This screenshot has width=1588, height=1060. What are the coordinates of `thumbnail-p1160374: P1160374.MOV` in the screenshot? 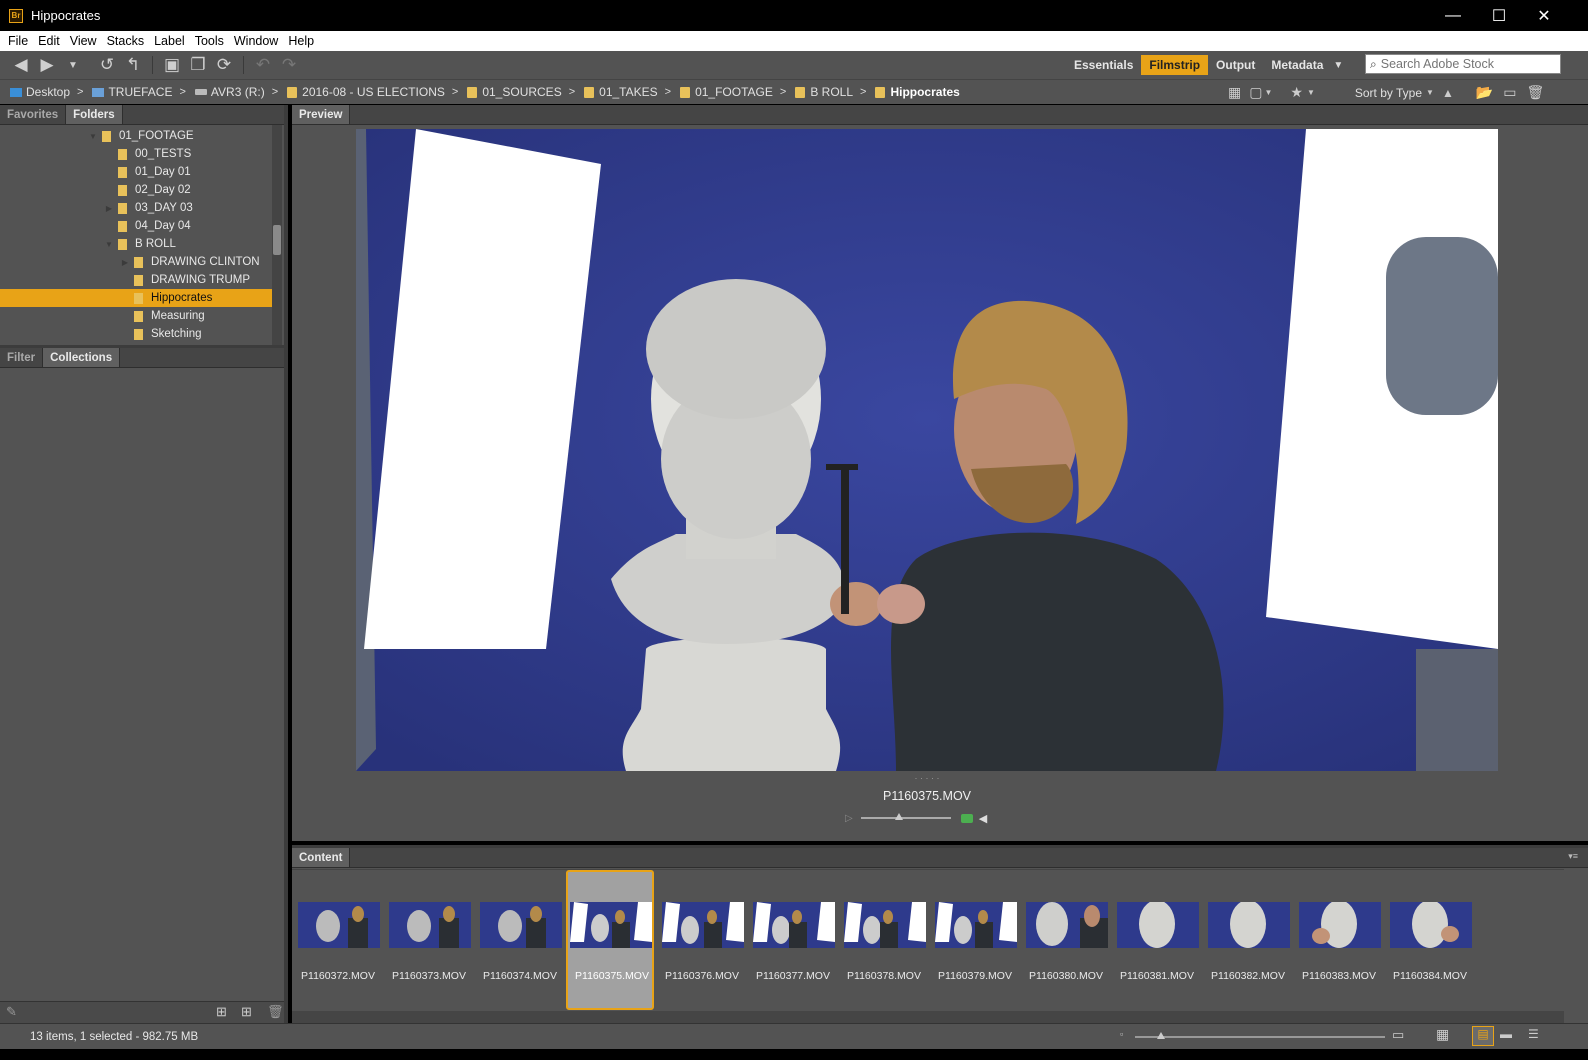 It's located at (520, 940).